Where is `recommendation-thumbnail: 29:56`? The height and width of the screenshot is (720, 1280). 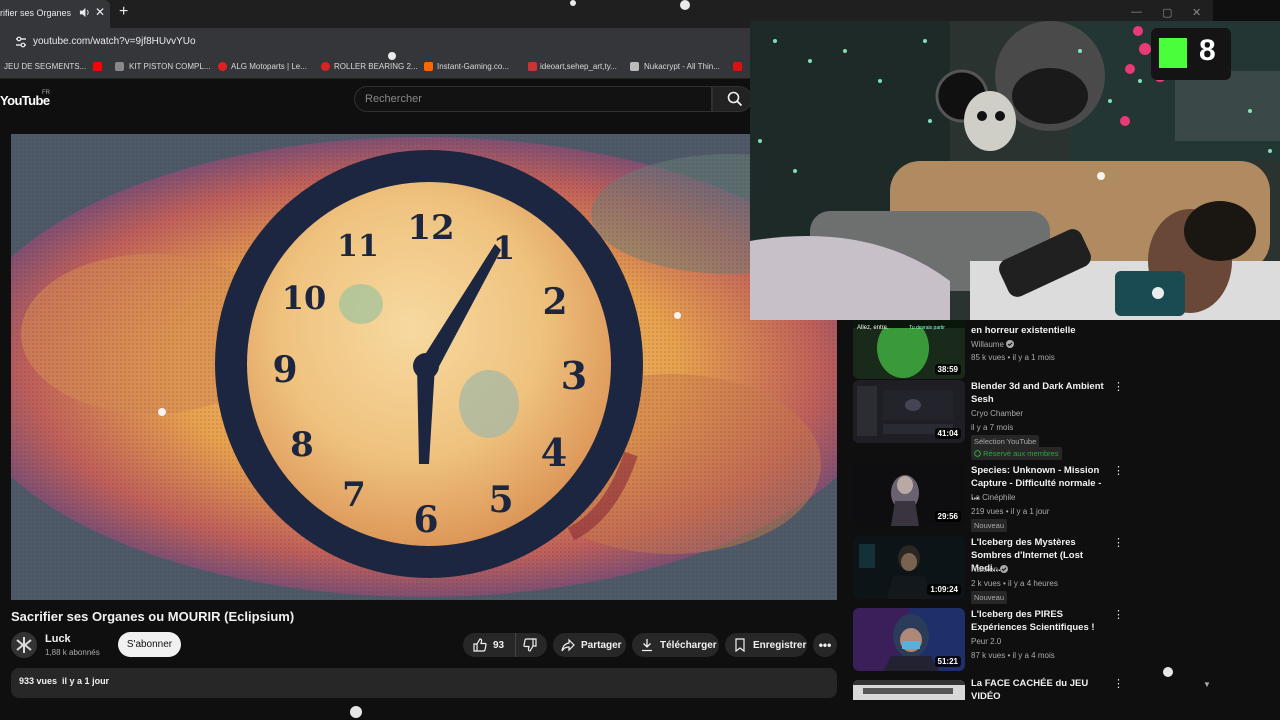 recommendation-thumbnail: 29:56 is located at coordinates (909, 494).